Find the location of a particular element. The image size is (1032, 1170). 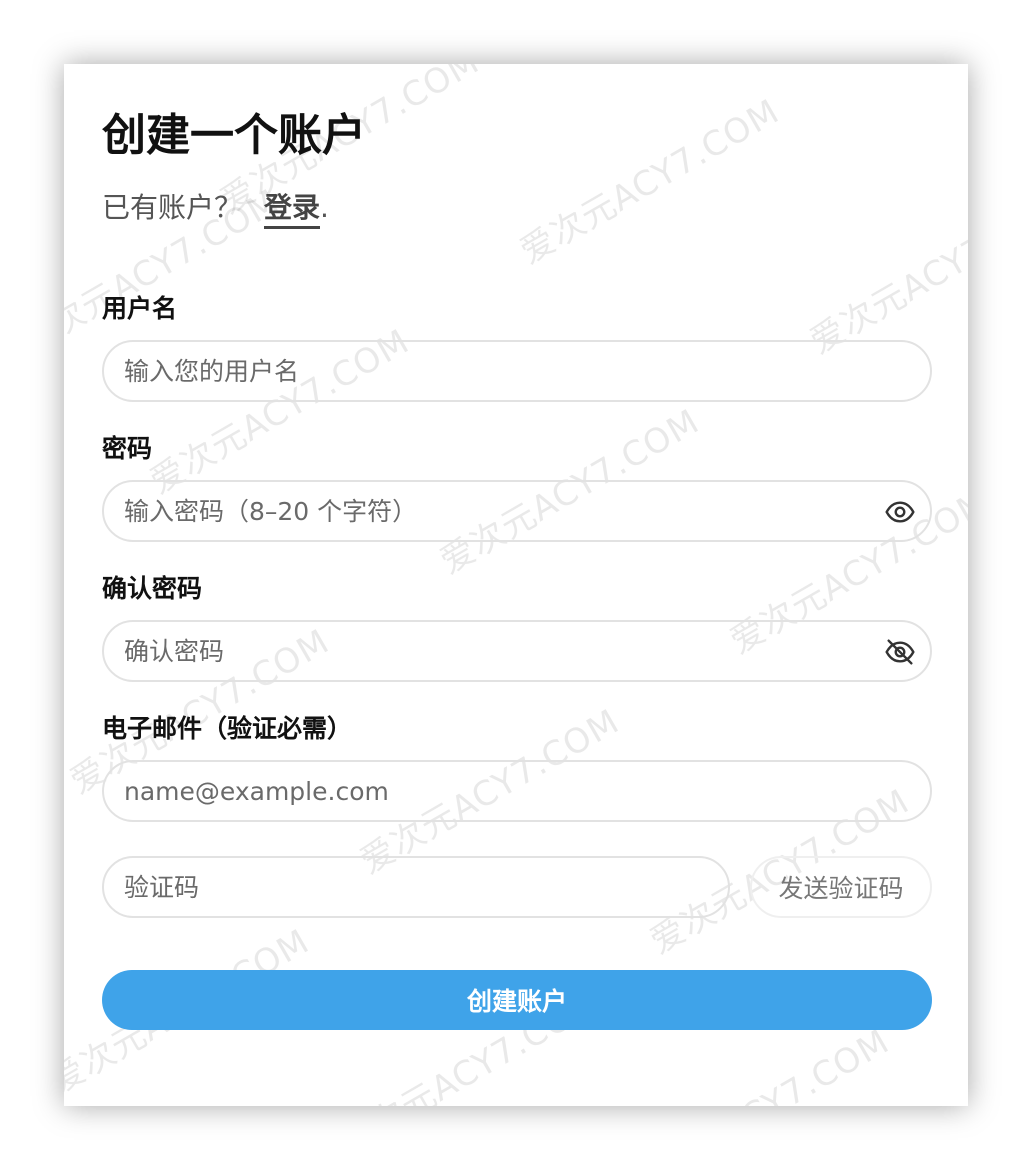

login-prompt: 已有账户？ 登录. is located at coordinates (215, 208).